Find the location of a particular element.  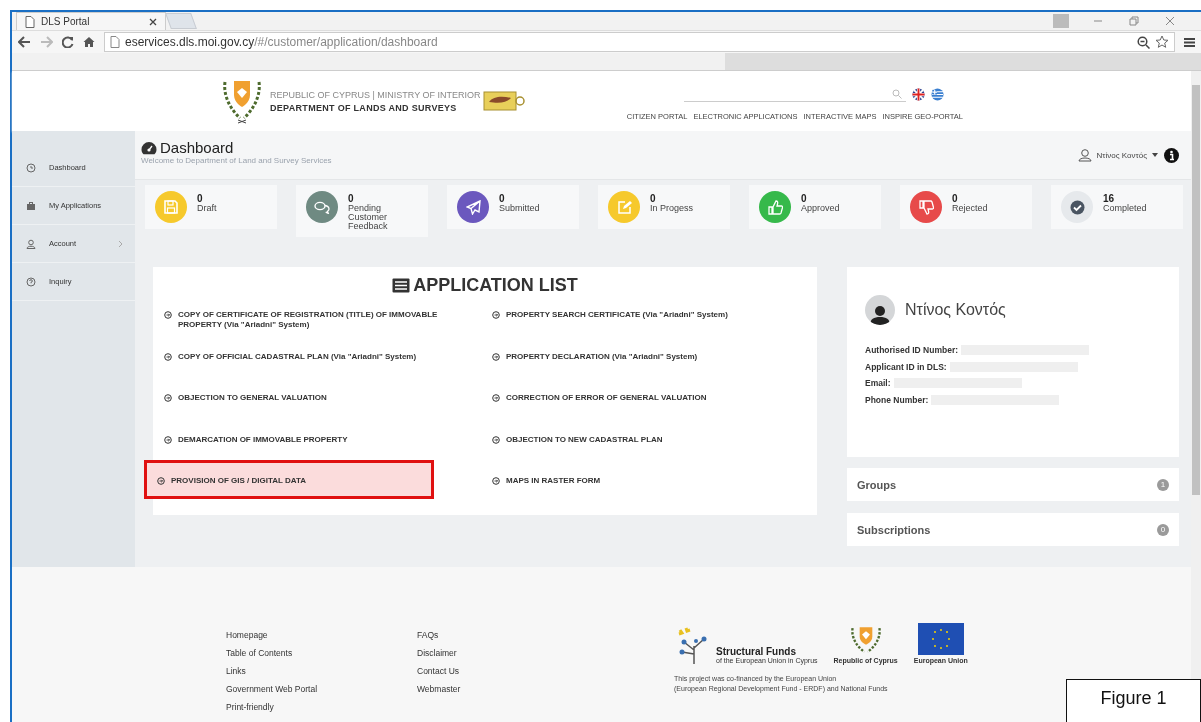

footer-link: Disclaimer is located at coordinates (512, 653).